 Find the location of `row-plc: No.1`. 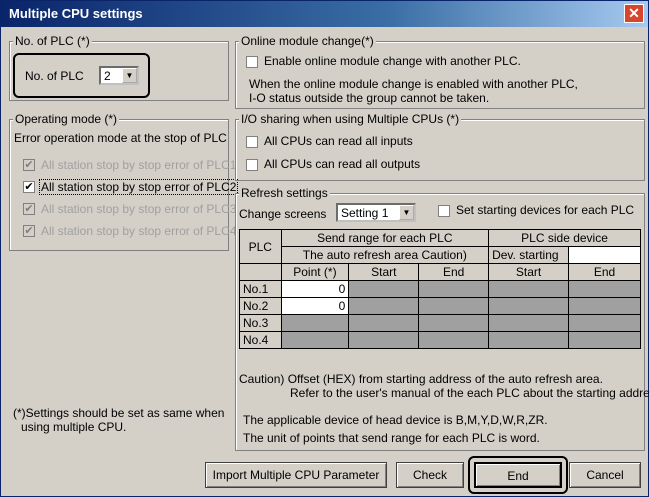

row-plc: No.1 is located at coordinates (260, 289).